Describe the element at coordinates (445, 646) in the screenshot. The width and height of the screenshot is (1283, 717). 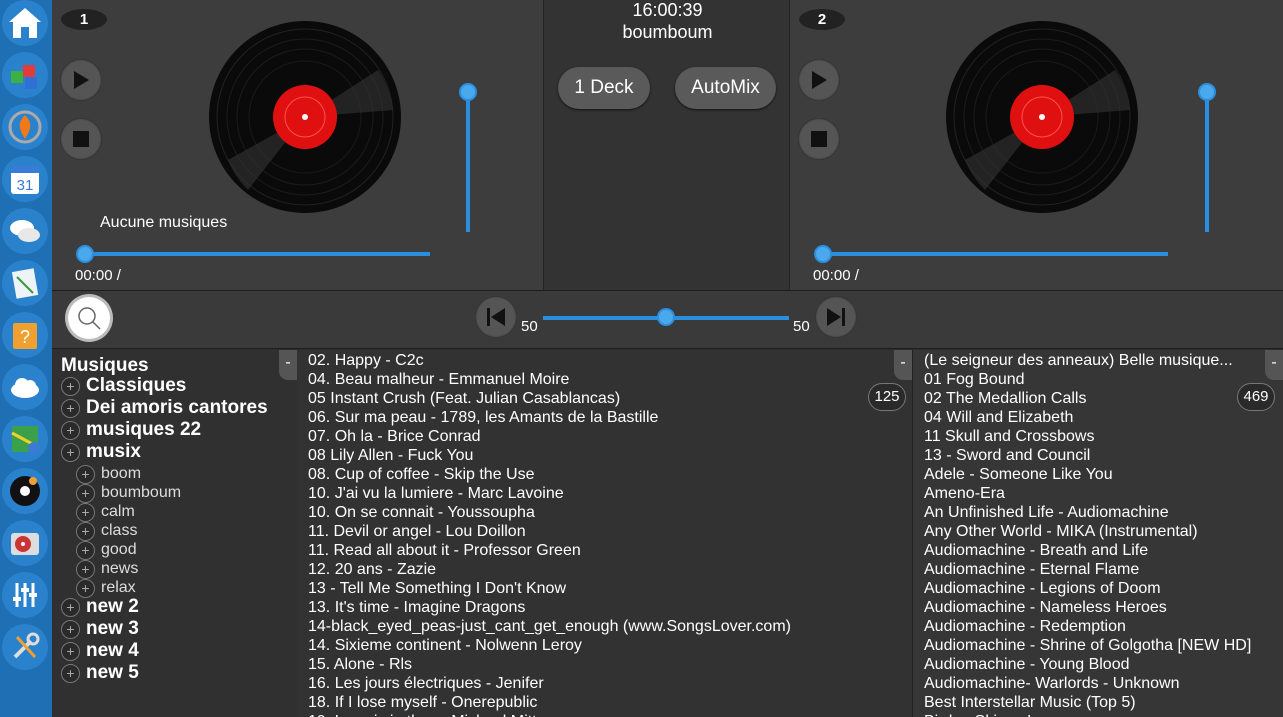
I see `song-item: 14. Sixieme continent - Nolwenn Leroy` at that location.